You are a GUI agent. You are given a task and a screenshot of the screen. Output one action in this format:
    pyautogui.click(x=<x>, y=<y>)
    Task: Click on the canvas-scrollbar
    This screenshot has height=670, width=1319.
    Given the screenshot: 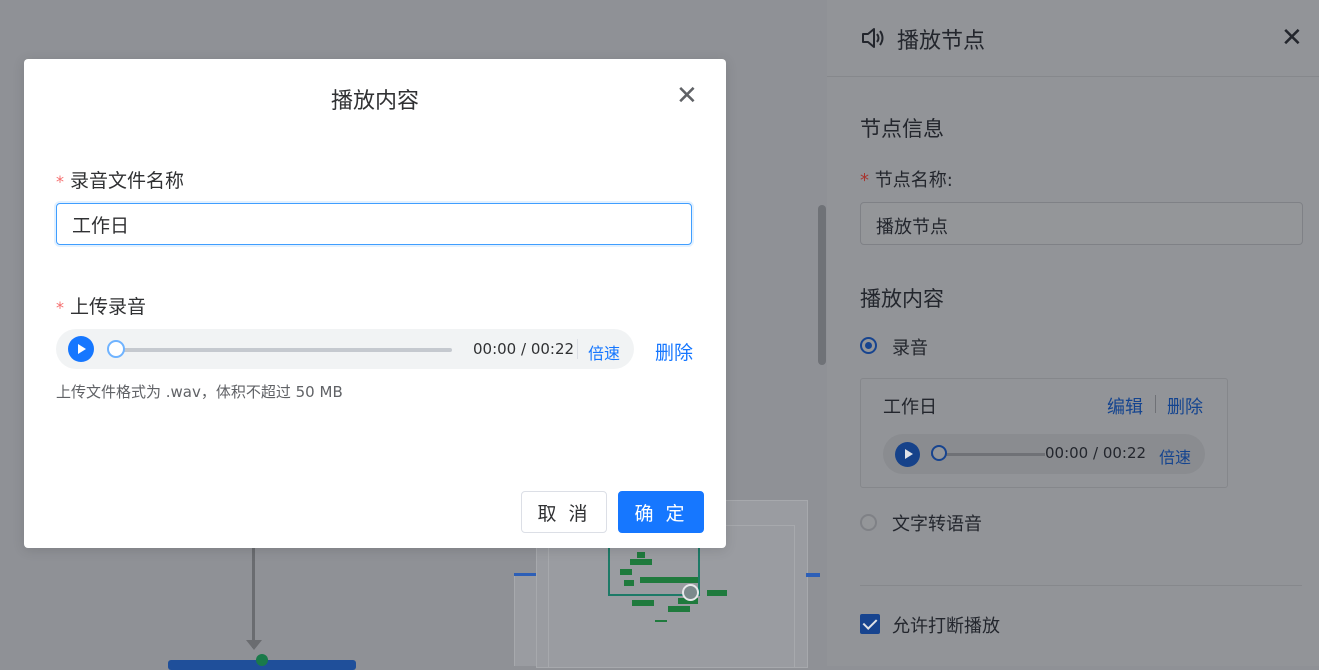 What is the action you would take?
    pyautogui.click(x=822, y=285)
    